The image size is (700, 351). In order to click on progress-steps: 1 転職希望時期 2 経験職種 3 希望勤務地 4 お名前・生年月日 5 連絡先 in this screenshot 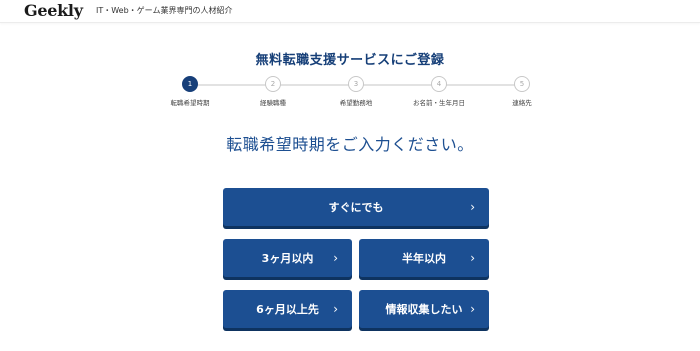, I will do `click(350, 96)`.